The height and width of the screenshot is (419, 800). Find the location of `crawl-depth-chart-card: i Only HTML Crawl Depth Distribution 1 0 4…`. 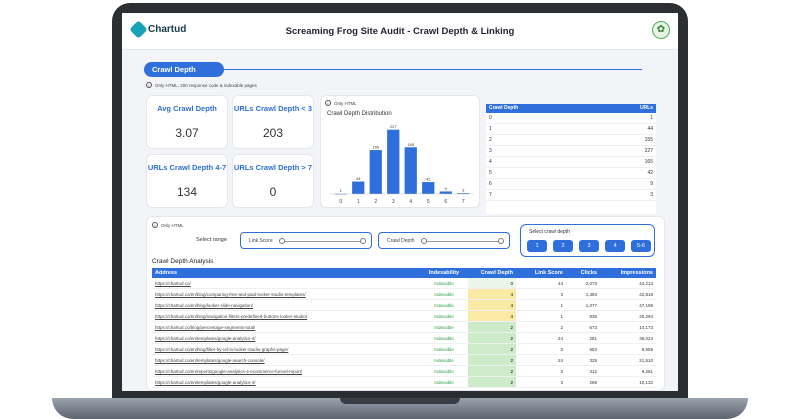

crawl-depth-chart-card: i Only HTML Crawl Depth Distribution 1 0 4… is located at coordinates (400, 151).